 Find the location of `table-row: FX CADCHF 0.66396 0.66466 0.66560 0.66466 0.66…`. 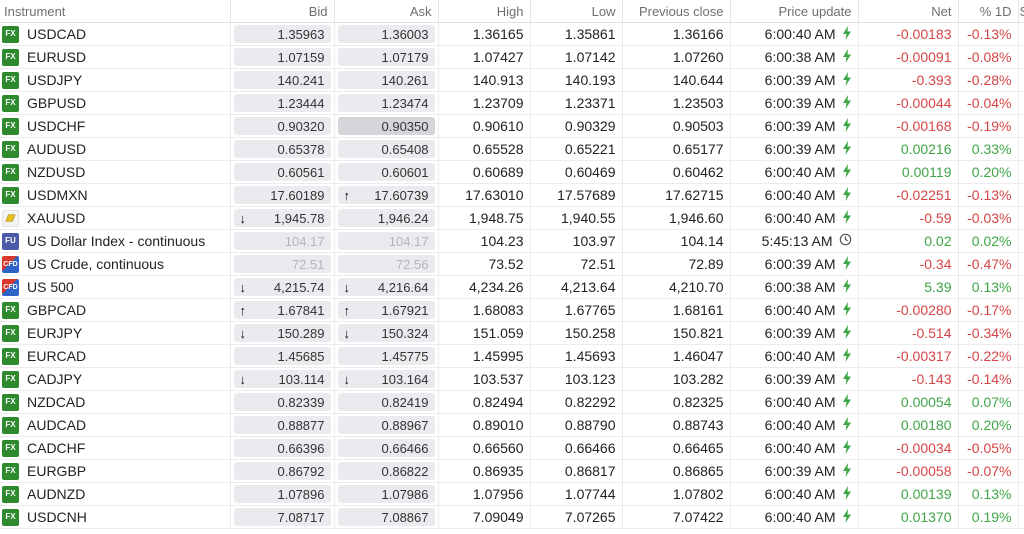

table-row: FX CADCHF 0.66396 0.66466 0.66560 0.66466 0.66… is located at coordinates (512, 448).